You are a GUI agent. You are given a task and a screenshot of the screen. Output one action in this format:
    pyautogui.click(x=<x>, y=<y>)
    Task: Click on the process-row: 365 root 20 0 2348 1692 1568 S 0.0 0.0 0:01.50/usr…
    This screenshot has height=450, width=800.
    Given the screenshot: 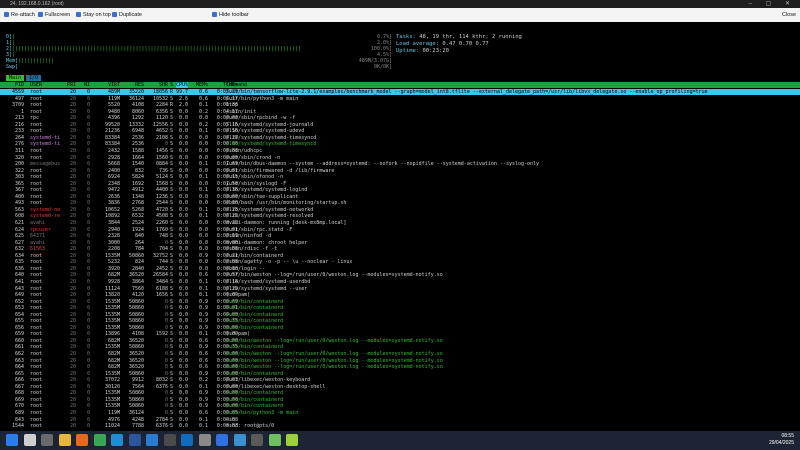 What is the action you would take?
    pyautogui.click(x=400, y=184)
    